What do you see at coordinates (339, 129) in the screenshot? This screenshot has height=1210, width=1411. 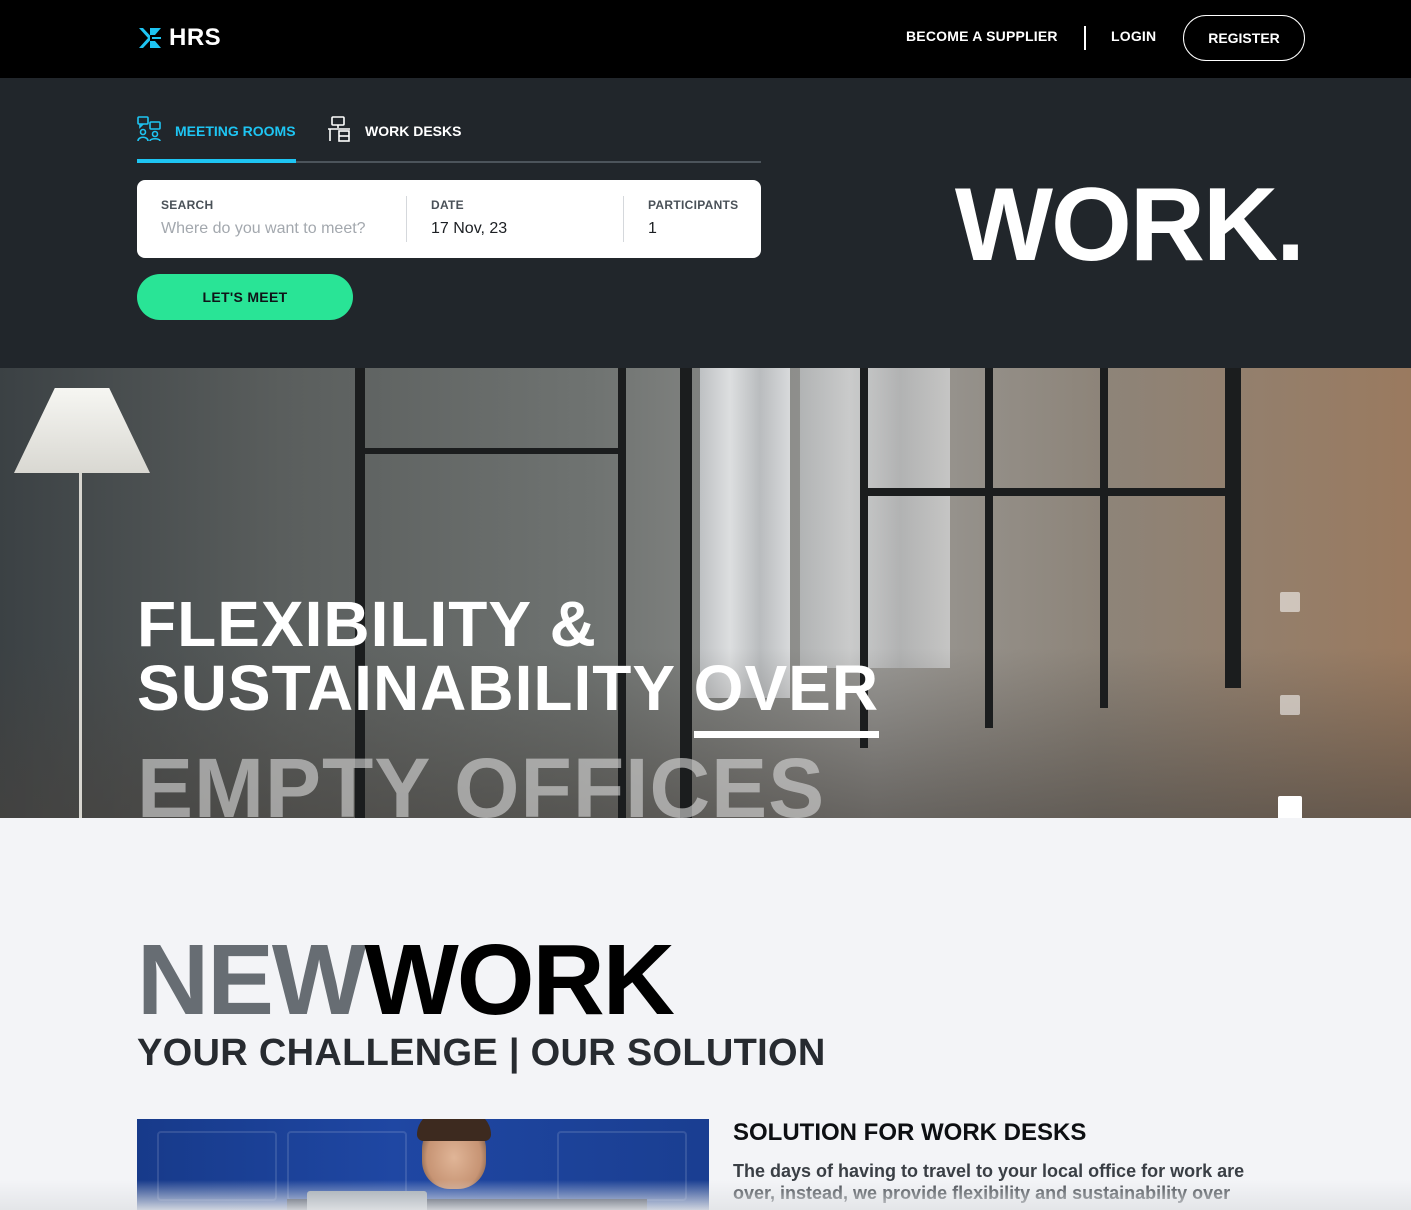 I see `work-desk-icon` at bounding box center [339, 129].